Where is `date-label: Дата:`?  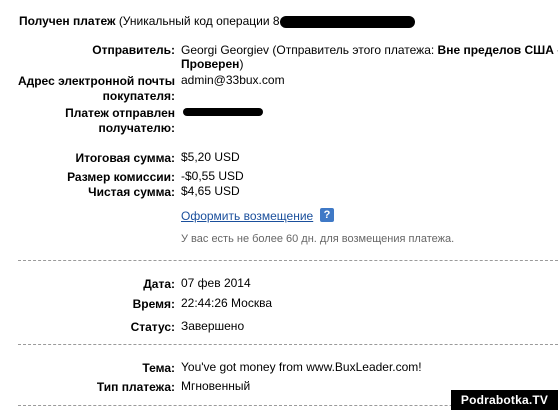
date-label: Дата: is located at coordinates (159, 284).